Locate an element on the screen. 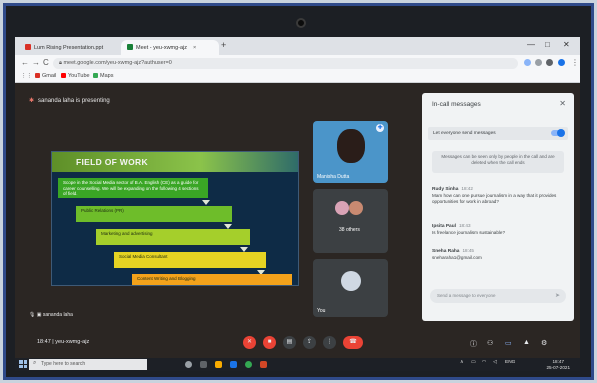 The height and width of the screenshot is (383, 597). tab-presentation: Lum Rising Presentation.ppt is located at coordinates (70, 47).